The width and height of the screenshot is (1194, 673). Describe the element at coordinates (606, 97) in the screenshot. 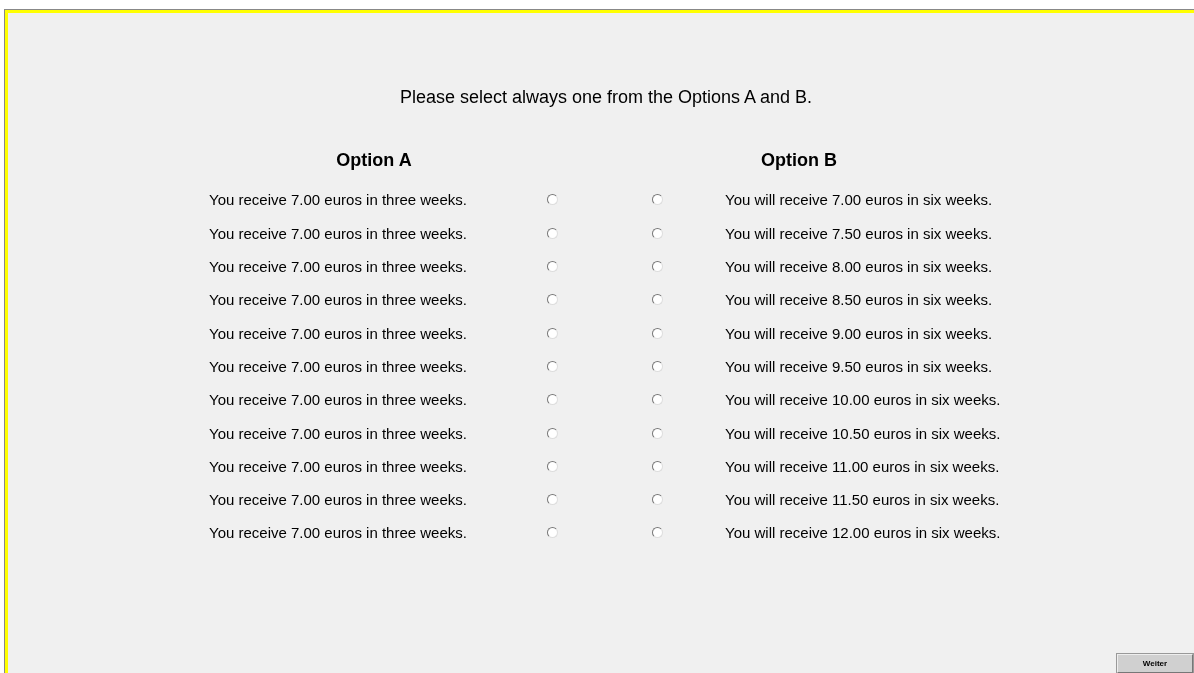

I see `instruction-text: Please select always one from the Options A and B.` at that location.